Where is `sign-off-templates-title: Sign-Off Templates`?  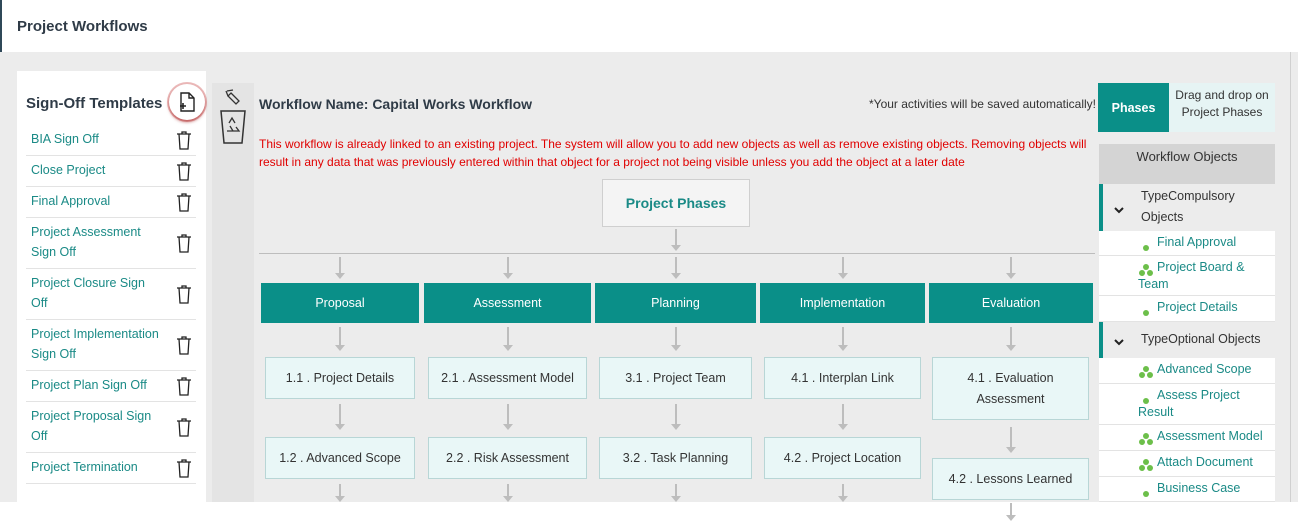 sign-off-templates-title: Sign-Off Templates is located at coordinates (94, 103).